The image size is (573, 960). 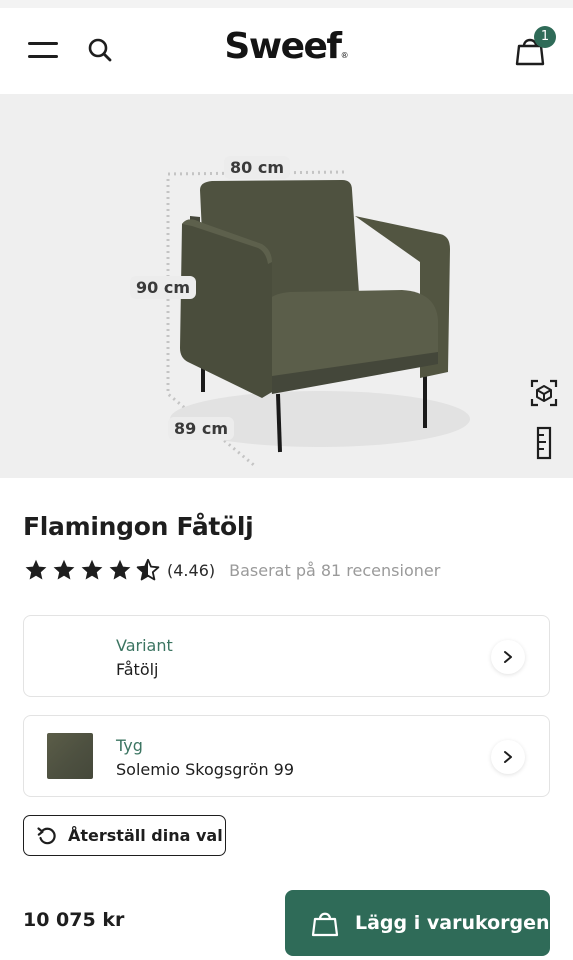 I want to click on reset-choices-button: Återställ dina val, so click(x=124, y=835).